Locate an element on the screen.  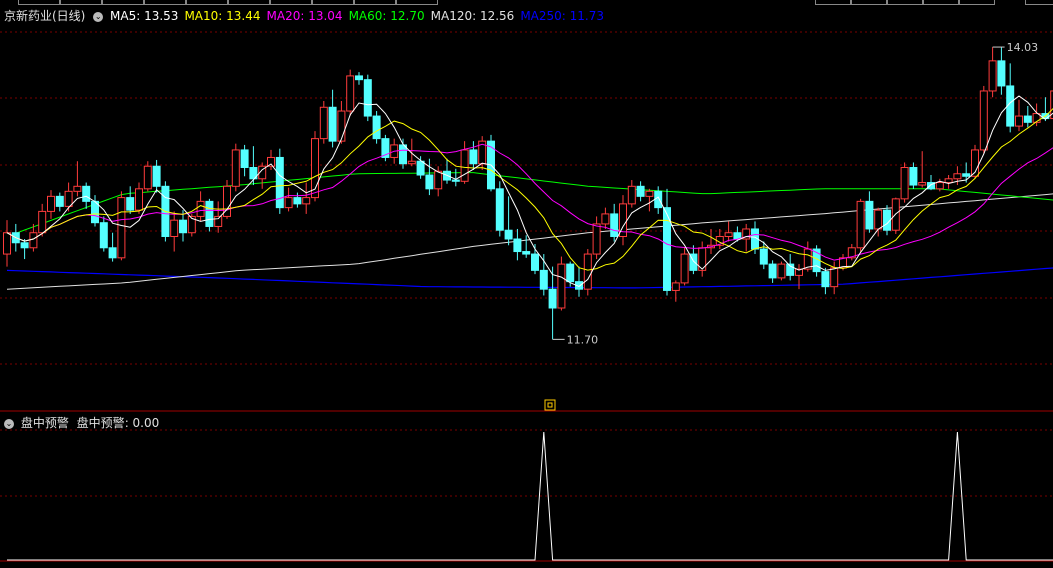
panel-toggle-icon is located at coordinates (550, 405).